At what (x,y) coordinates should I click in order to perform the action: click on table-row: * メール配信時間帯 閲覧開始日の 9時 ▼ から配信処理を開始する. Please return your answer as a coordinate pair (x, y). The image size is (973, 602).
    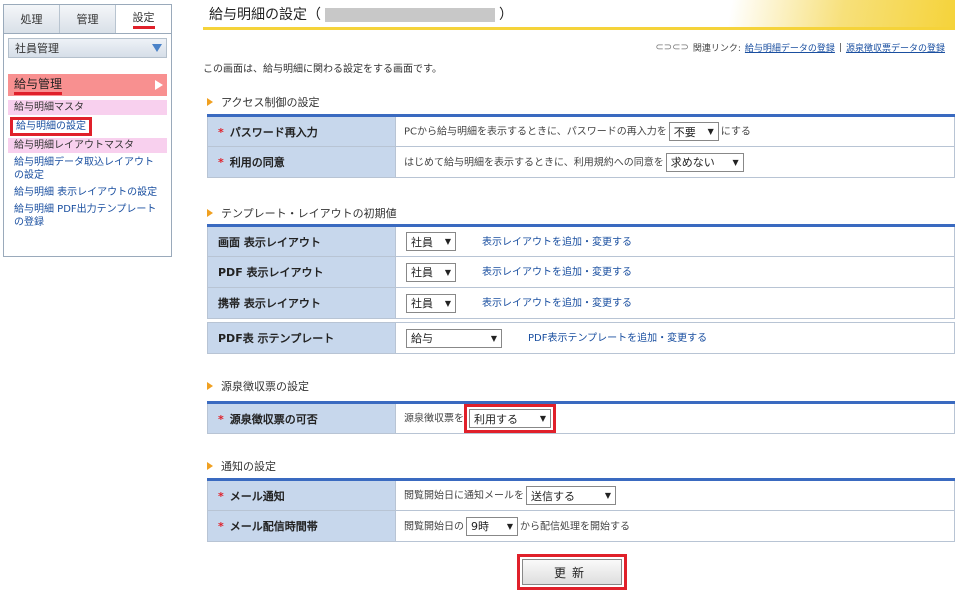
    Looking at the image, I should click on (581, 526).